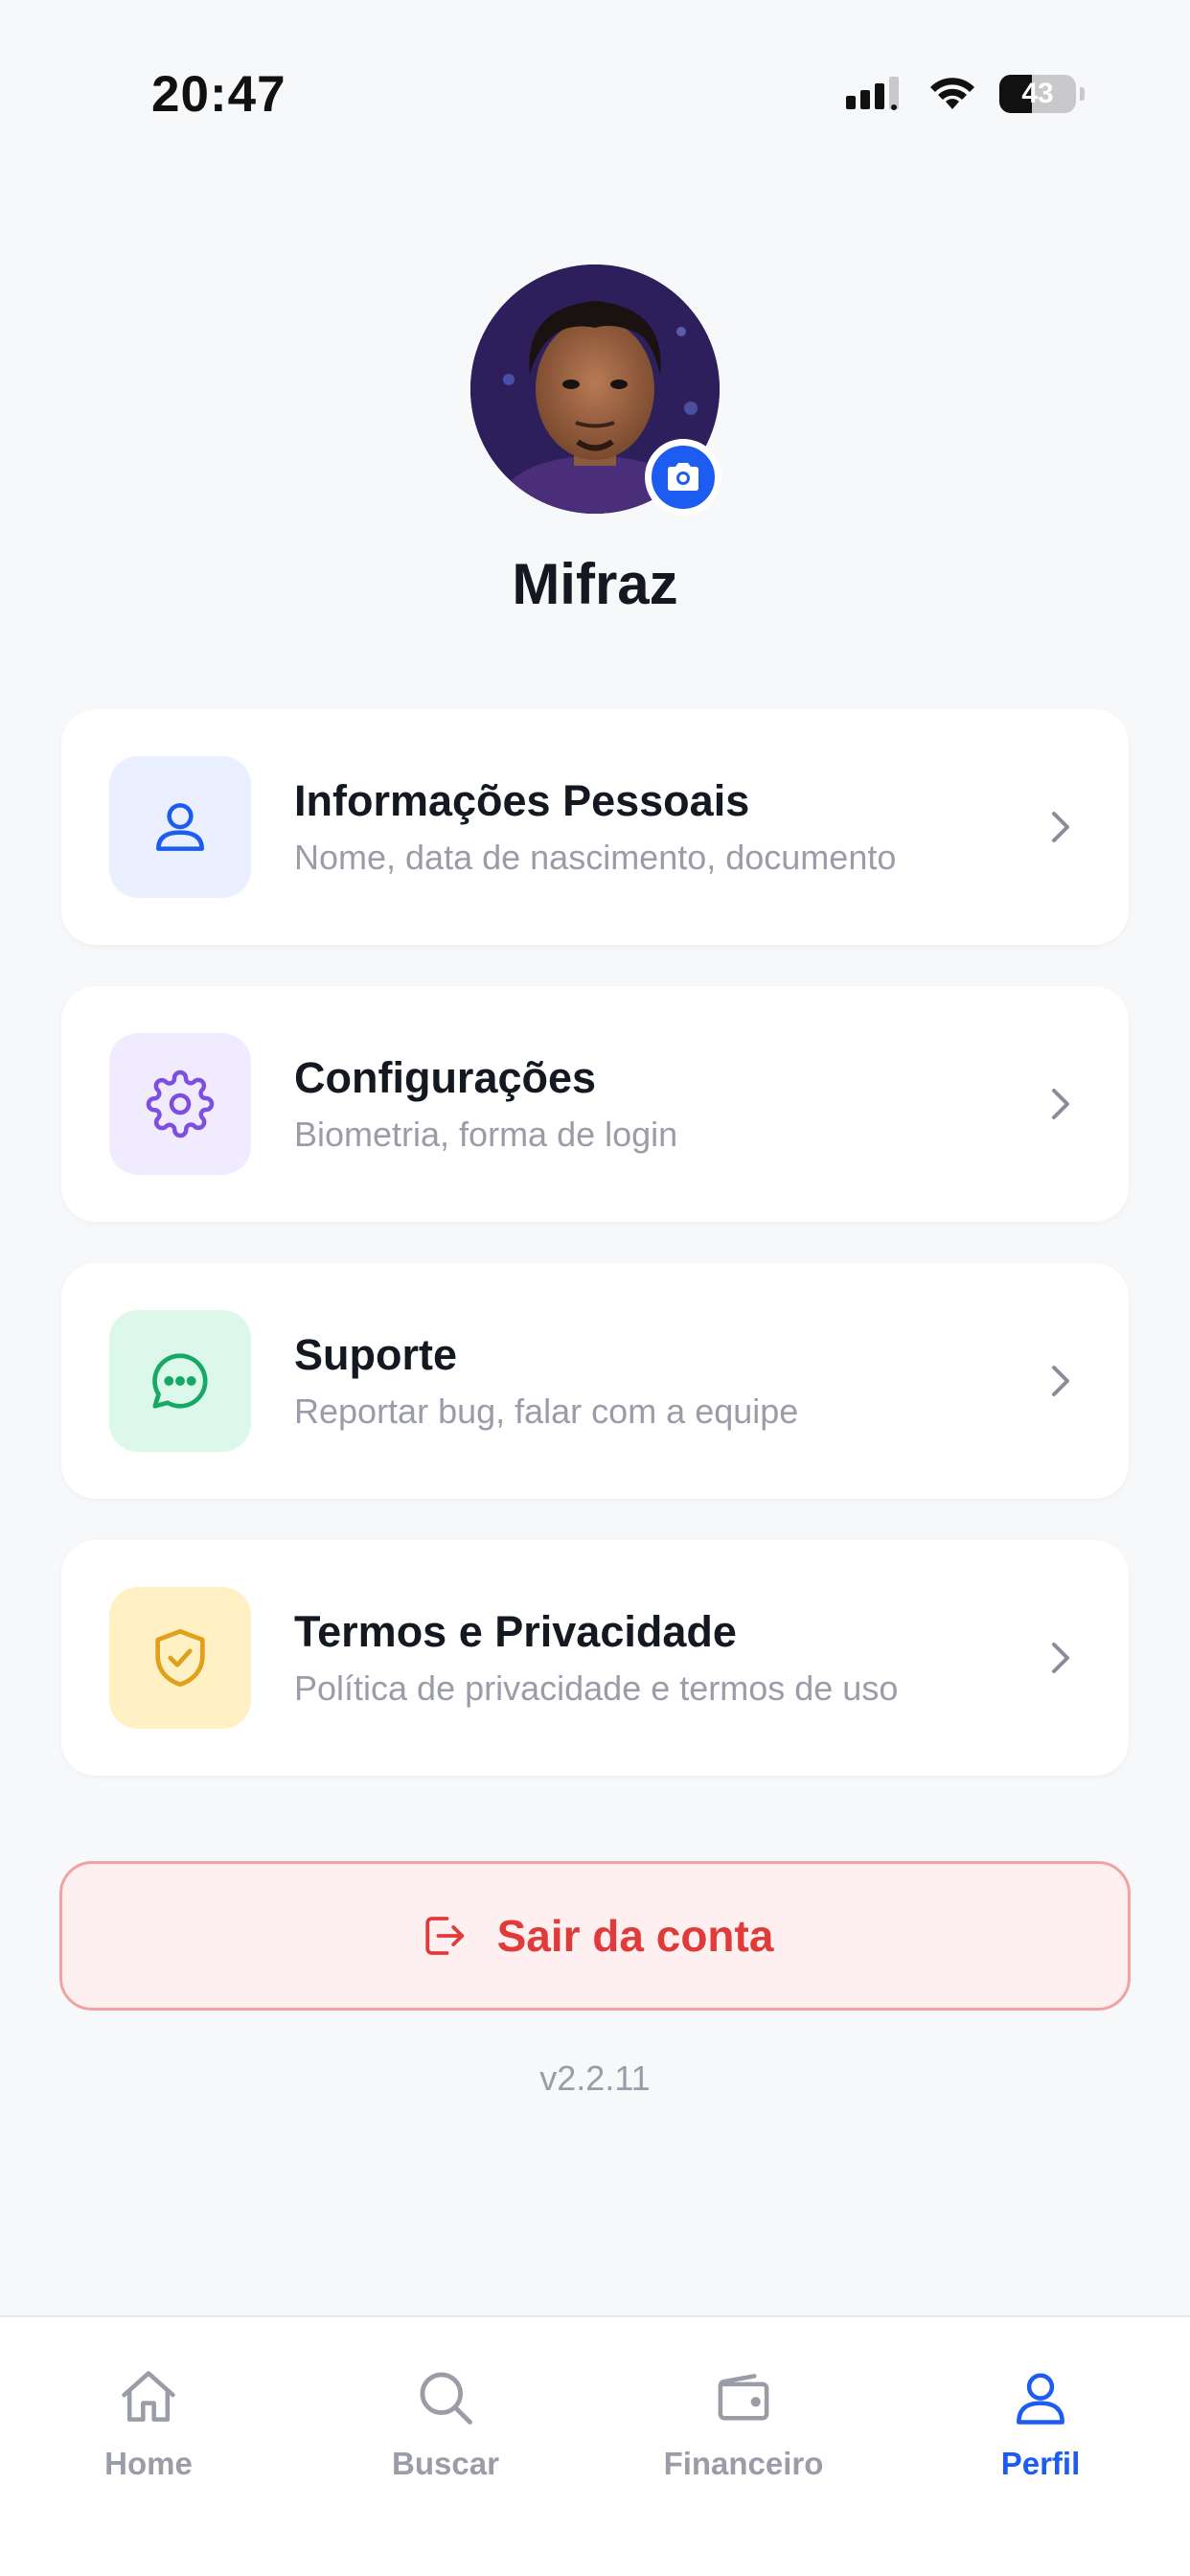 The height and width of the screenshot is (2576, 1190). What do you see at coordinates (486, 1104) in the screenshot?
I see `menu-text: Configurações Biometria, forma de login` at bounding box center [486, 1104].